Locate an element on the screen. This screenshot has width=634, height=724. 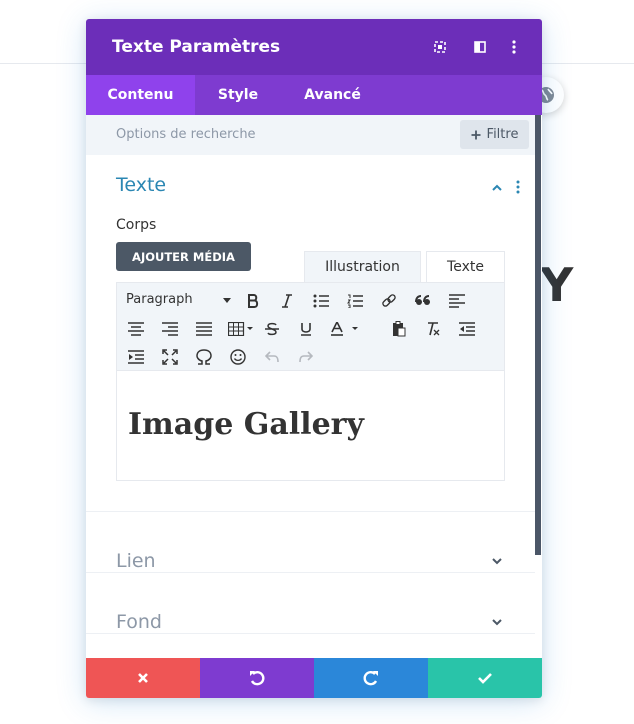
section-title-texte: Texte is located at coordinates (141, 185).